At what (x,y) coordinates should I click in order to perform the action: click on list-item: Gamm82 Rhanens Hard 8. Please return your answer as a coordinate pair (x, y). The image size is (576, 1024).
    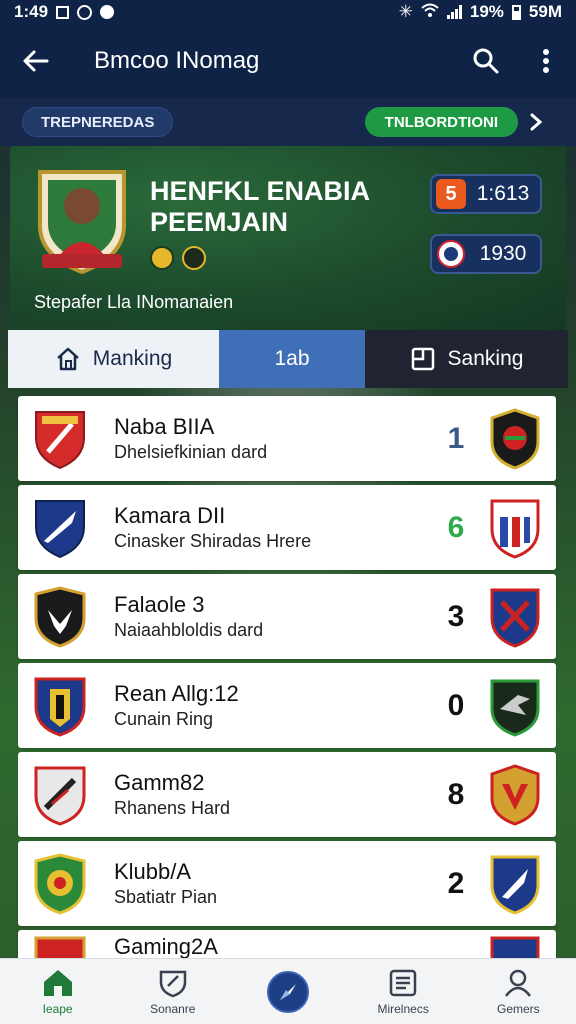
    Looking at the image, I should click on (287, 794).